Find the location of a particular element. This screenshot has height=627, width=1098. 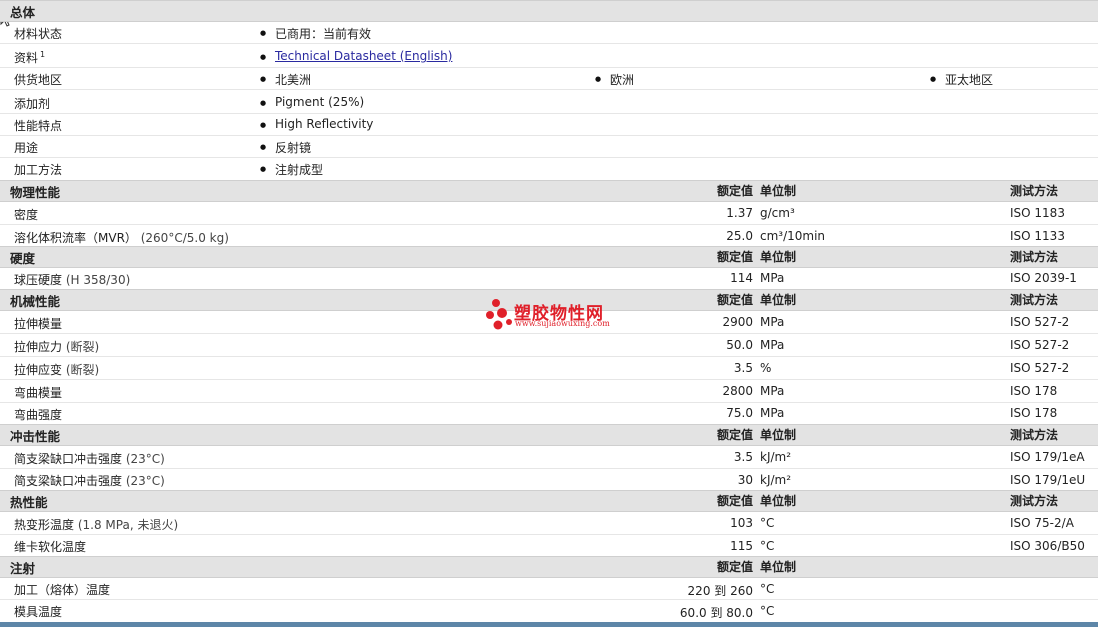

general-row-docs: 资料1 Technical Datasheet (English) is located at coordinates (549, 56).